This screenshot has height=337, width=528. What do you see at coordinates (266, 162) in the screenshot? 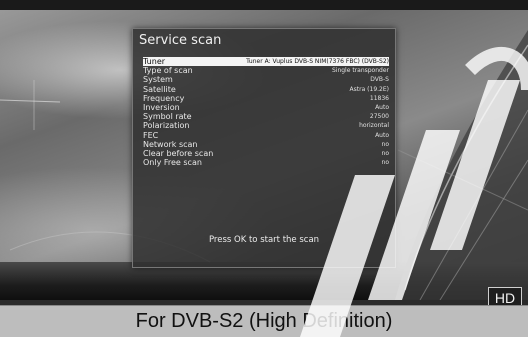
I see `setting-row-only-free-scan: Only Free scan no` at bounding box center [266, 162].